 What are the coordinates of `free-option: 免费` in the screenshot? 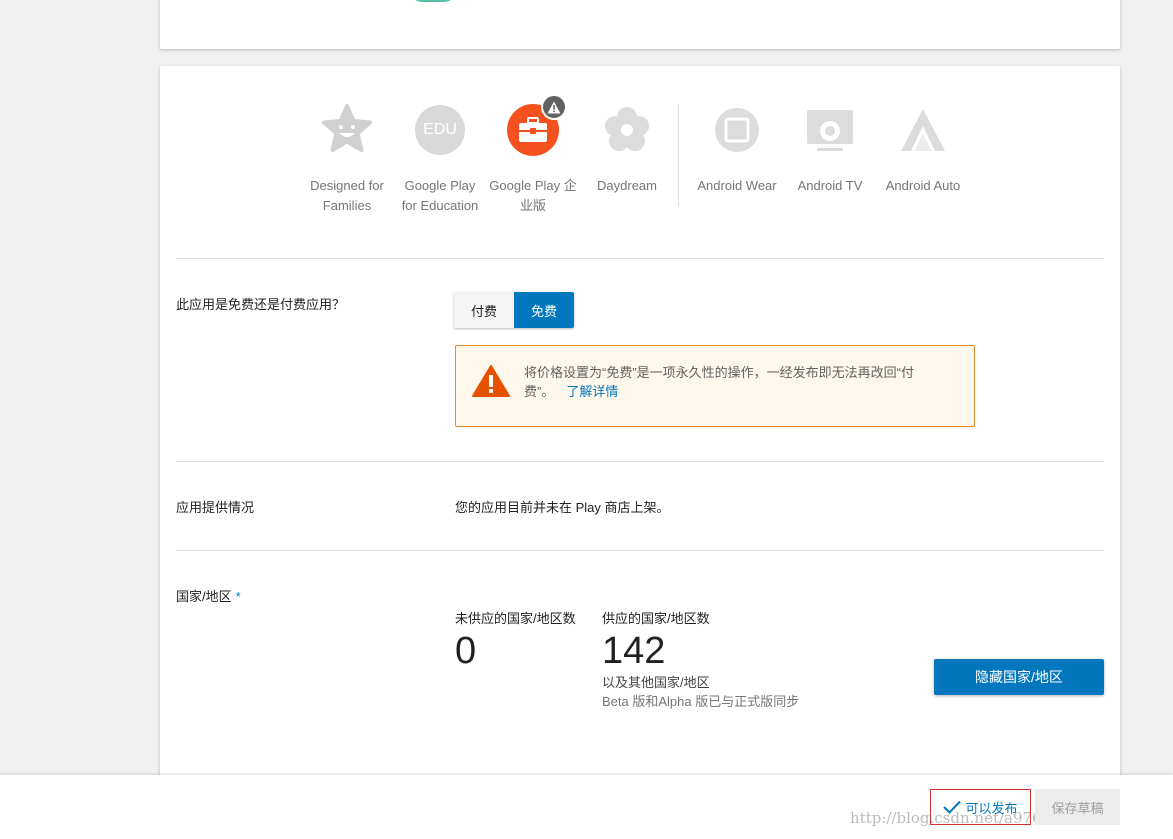 It's located at (544, 310).